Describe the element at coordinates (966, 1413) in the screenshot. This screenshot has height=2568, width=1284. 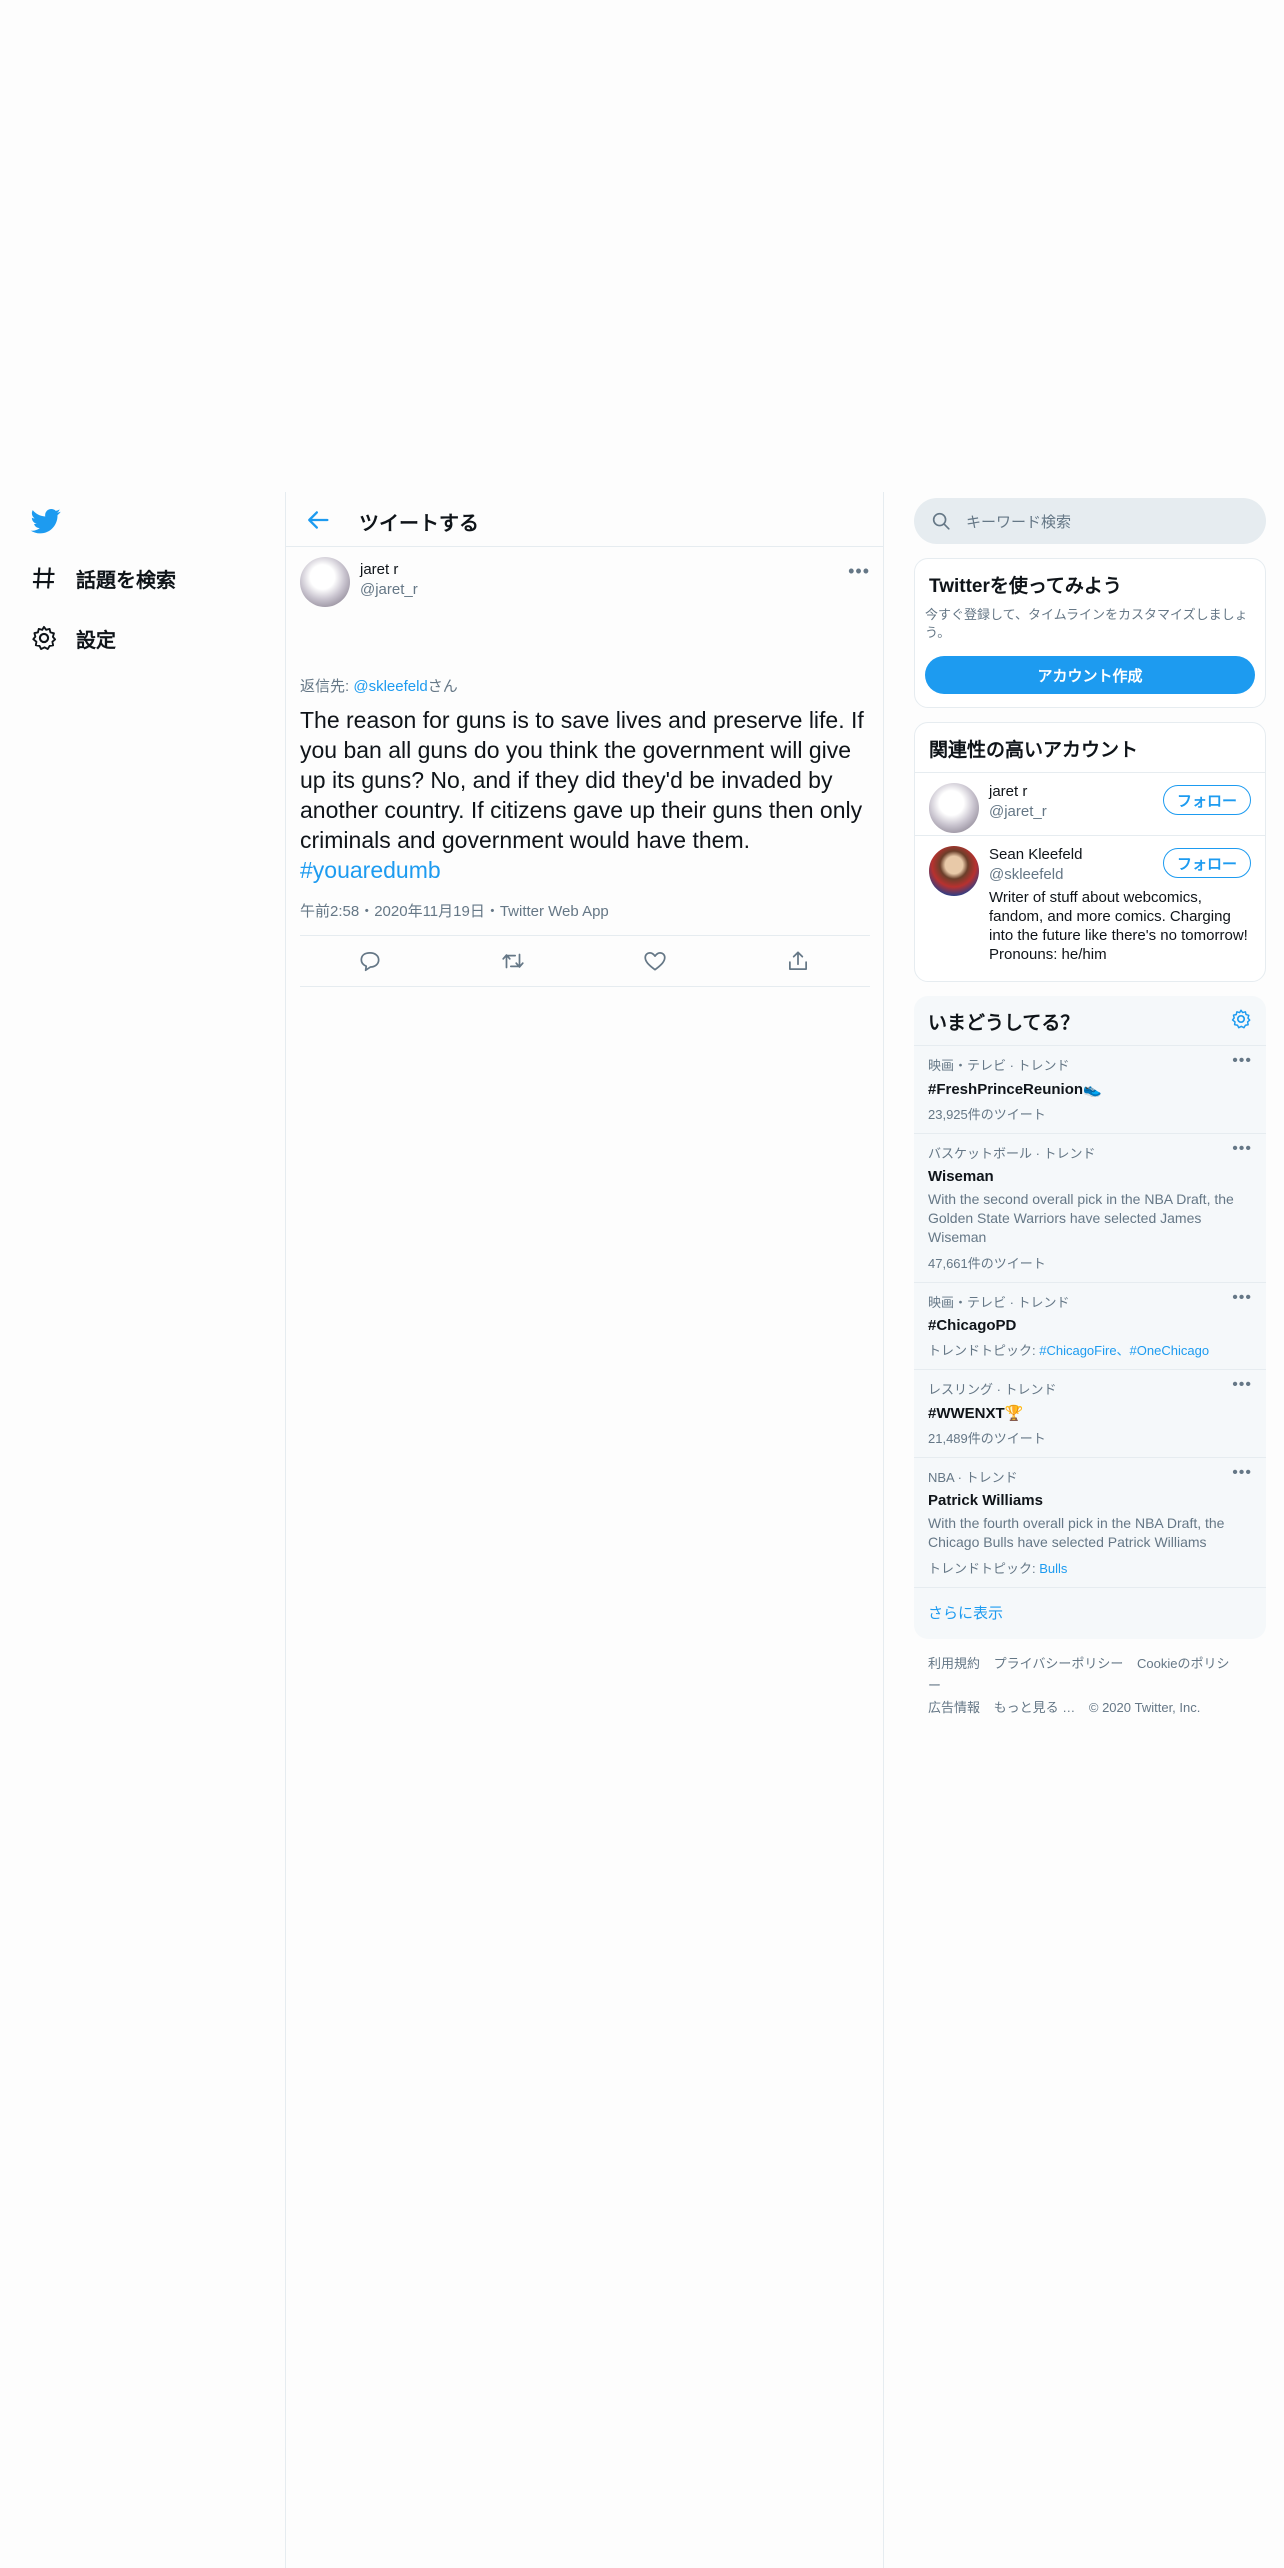
I see `trend-name-text: #WWENXT` at that location.